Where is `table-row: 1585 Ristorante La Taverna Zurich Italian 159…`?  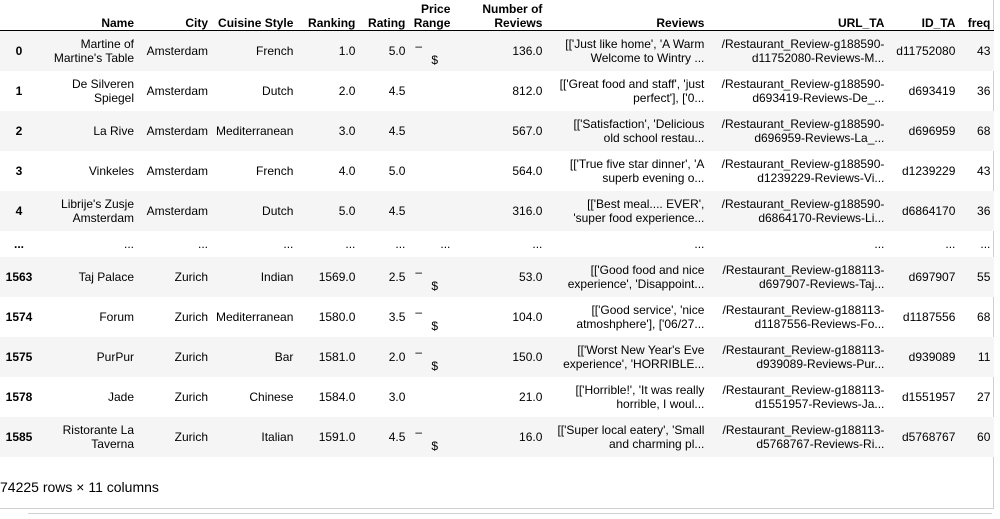 table-row: 1585 Ristorante La Taverna Zurich Italian 159… is located at coordinates (497, 436).